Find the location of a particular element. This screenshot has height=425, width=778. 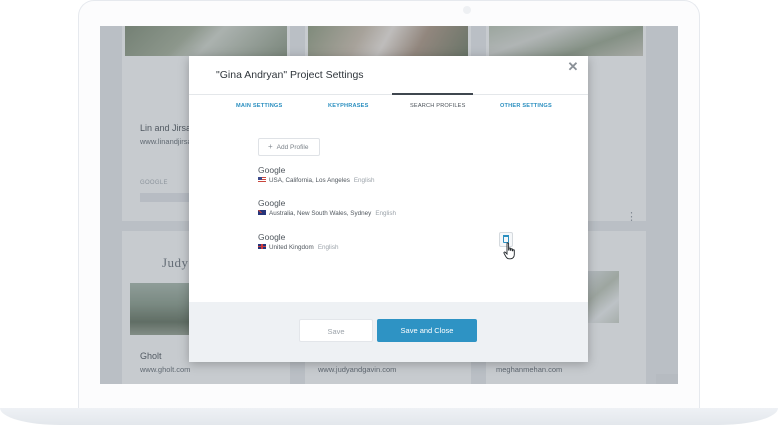

profile-location-row: USA, California, Los Angeles English is located at coordinates (316, 180).